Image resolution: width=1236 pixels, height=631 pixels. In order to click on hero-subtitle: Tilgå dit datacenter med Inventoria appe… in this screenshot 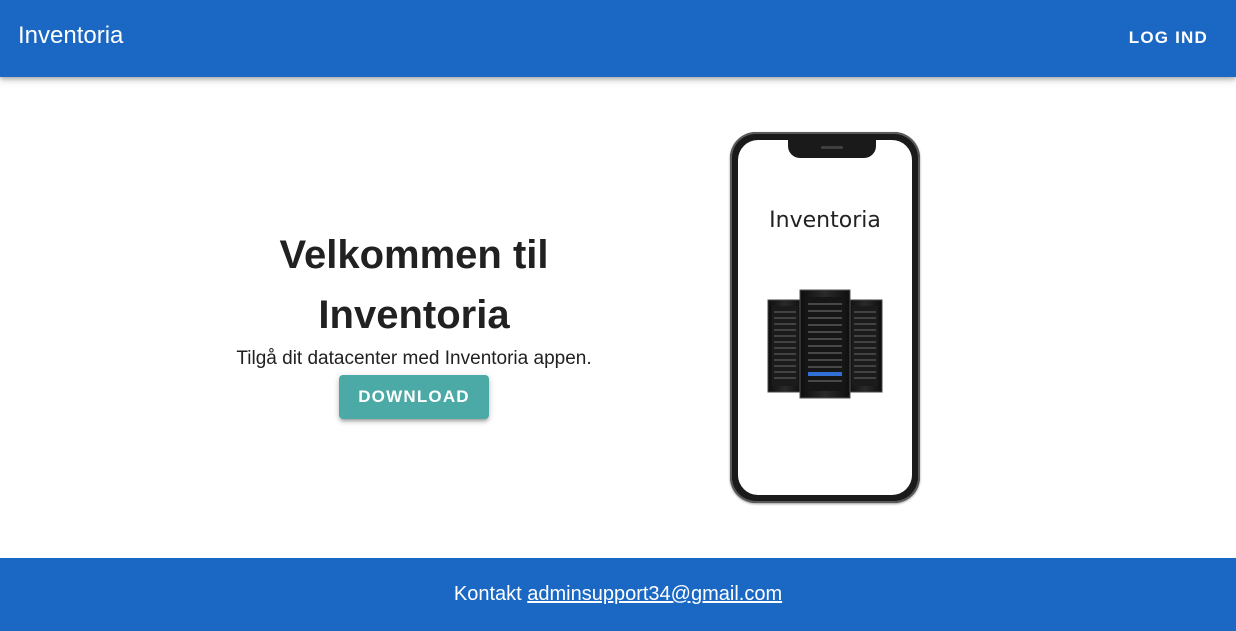, I will do `click(414, 358)`.